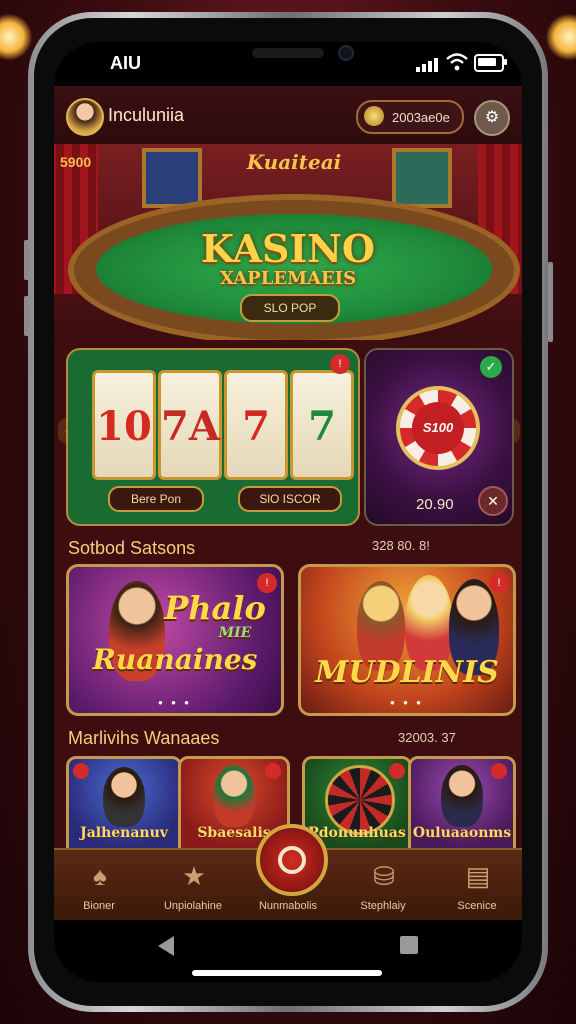 Image resolution: width=576 pixels, height=1024 pixels. I want to click on home-indicator, so click(287, 973).